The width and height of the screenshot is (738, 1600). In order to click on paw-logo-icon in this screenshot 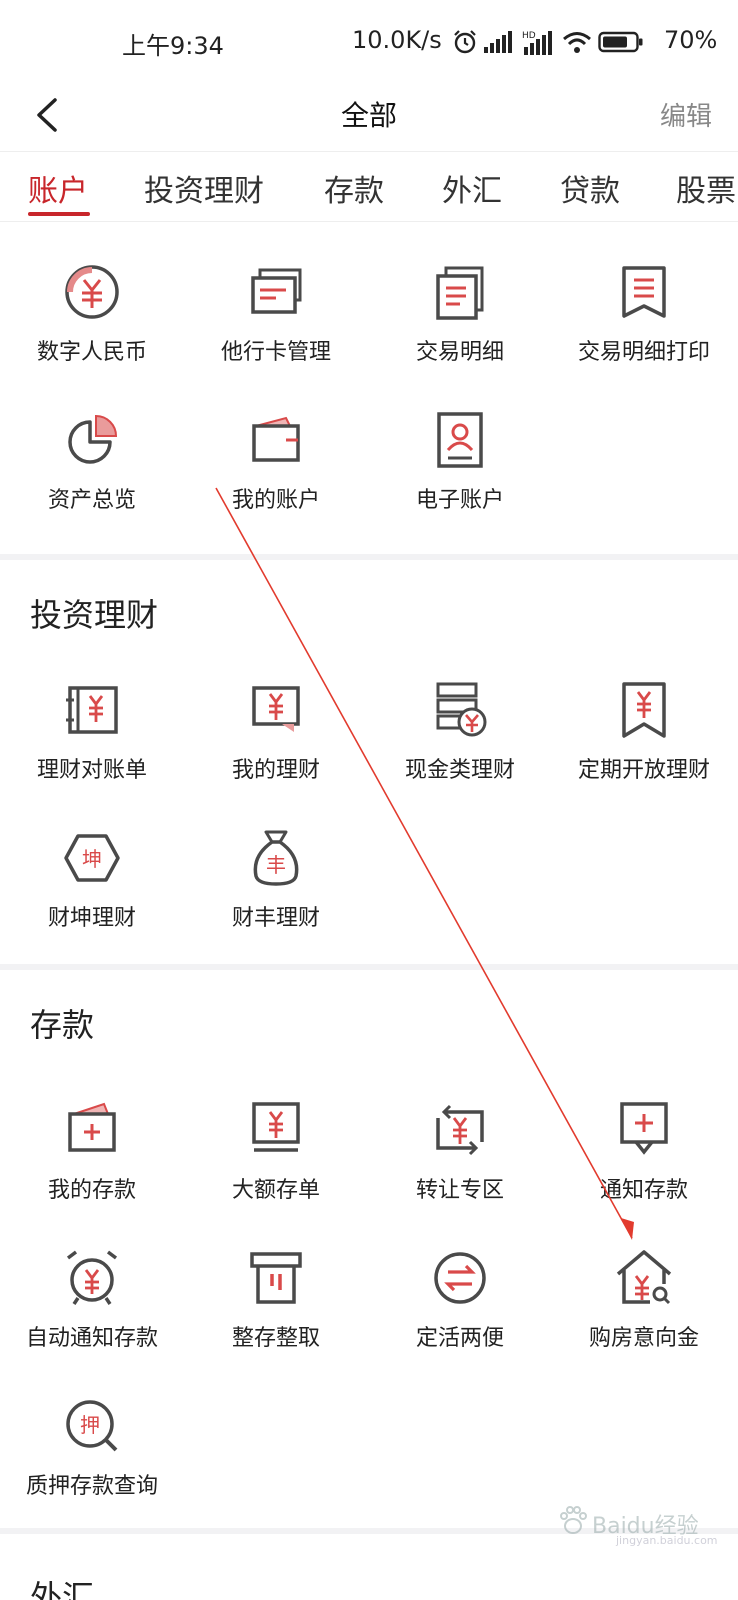, I will do `click(573, 1520)`.